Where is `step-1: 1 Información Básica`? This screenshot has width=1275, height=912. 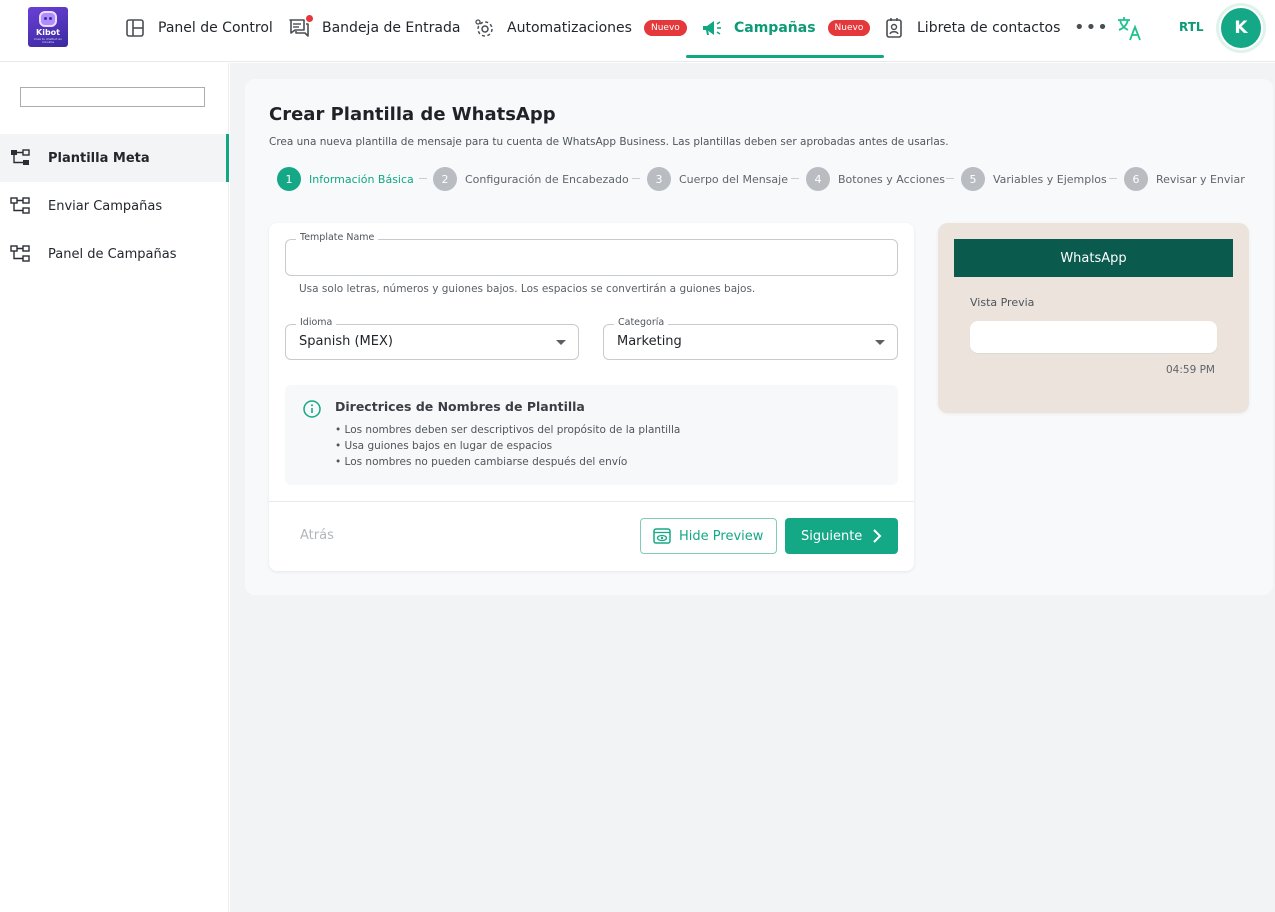
step-1: 1 Información Básica is located at coordinates (345, 179).